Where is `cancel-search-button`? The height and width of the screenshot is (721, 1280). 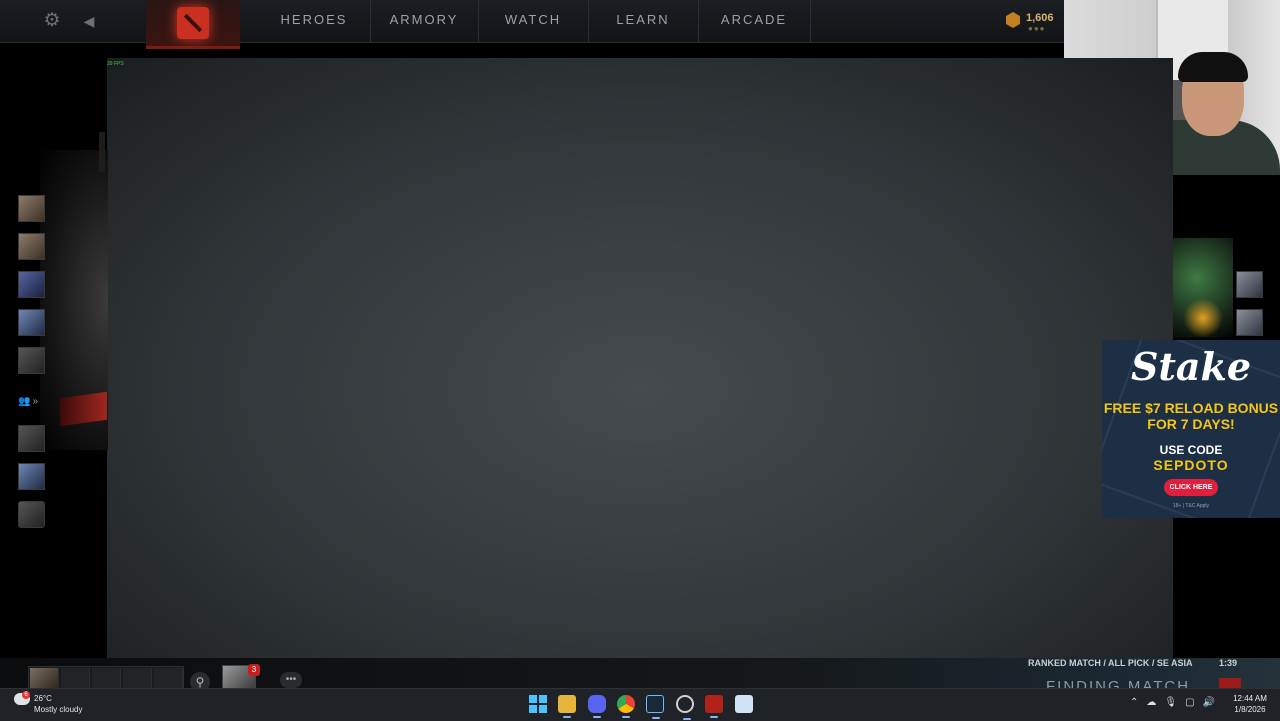 cancel-search-button is located at coordinates (1230, 683).